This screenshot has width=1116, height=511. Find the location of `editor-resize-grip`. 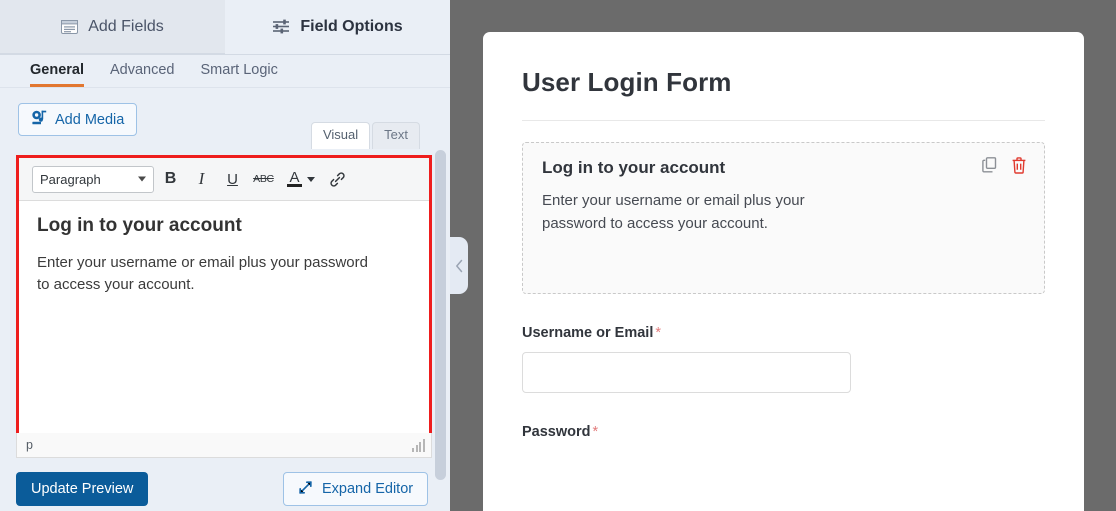

editor-resize-grip is located at coordinates (418, 445).